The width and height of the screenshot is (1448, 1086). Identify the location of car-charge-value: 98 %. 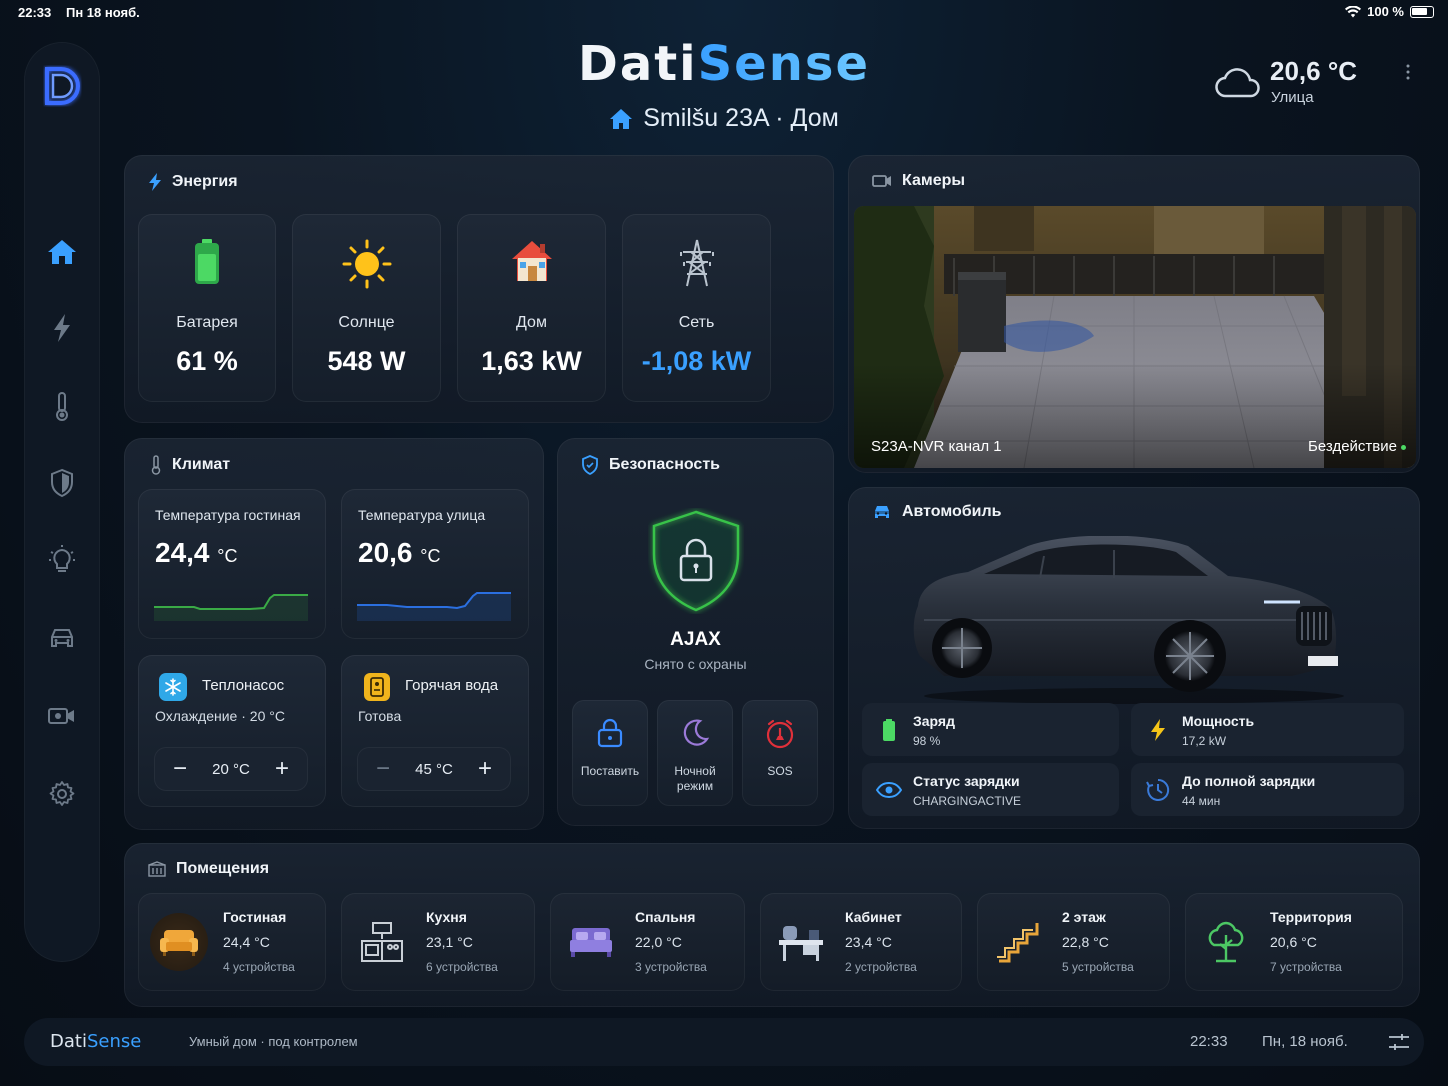
(927, 741).